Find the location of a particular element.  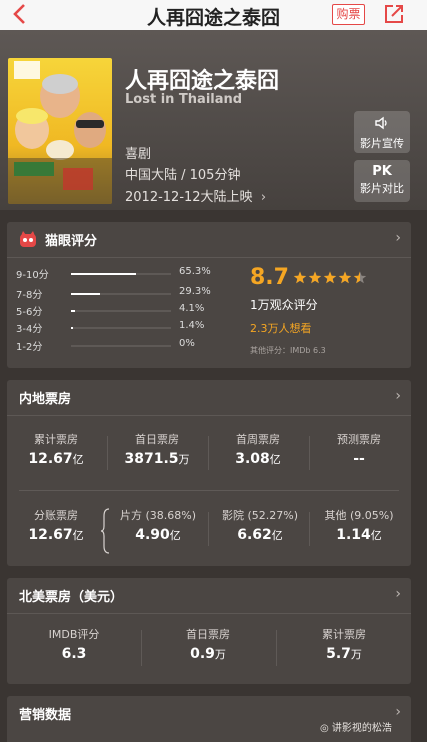

rating-row: 3-4分 1.4% is located at coordinates (111, 328).